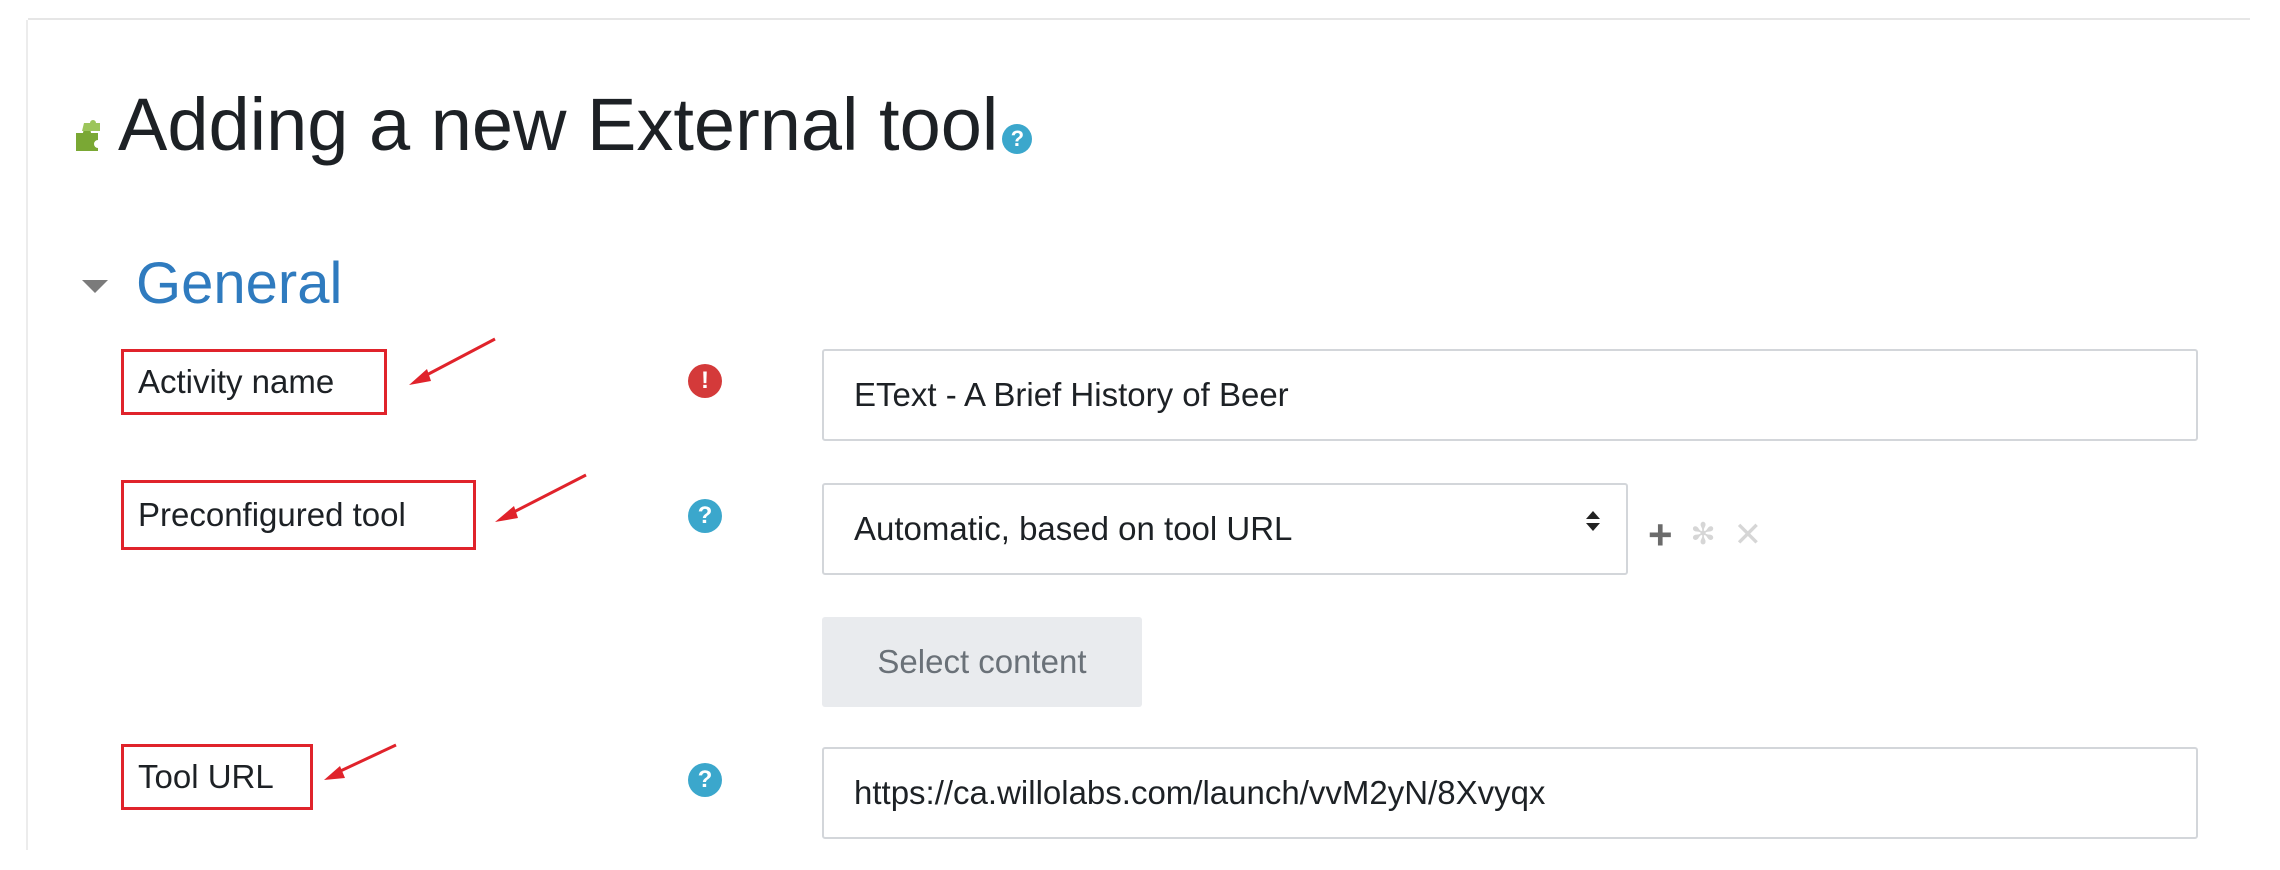  What do you see at coordinates (1510, 395) in the screenshot?
I see `activity-name-input` at bounding box center [1510, 395].